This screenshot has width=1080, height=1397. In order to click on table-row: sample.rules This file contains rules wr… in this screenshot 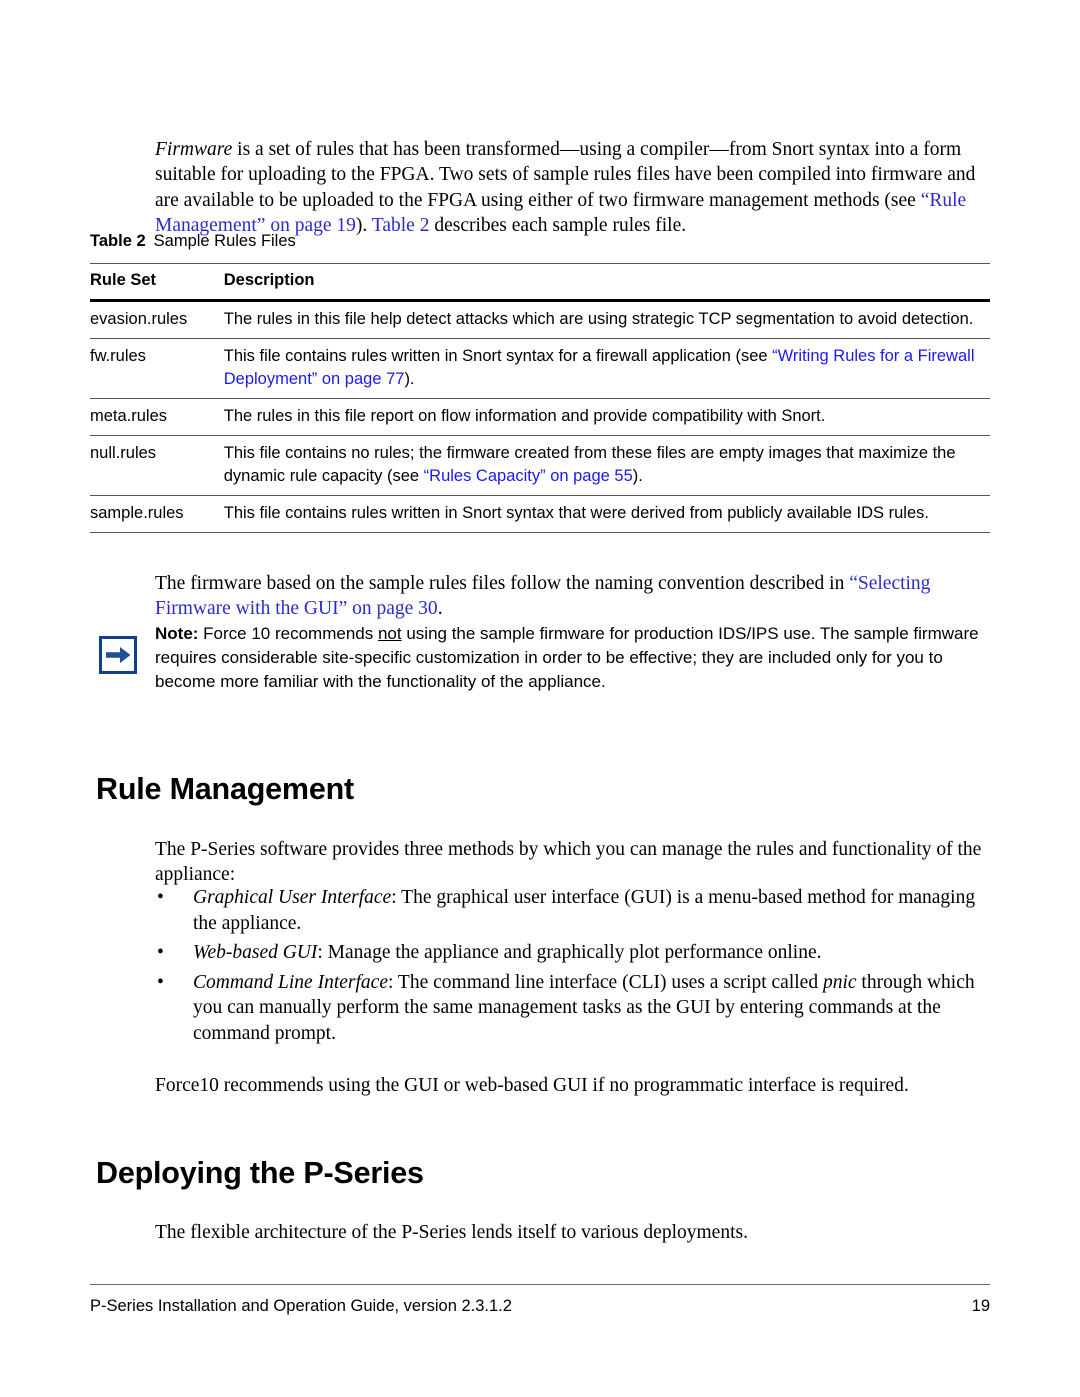, I will do `click(540, 514)`.